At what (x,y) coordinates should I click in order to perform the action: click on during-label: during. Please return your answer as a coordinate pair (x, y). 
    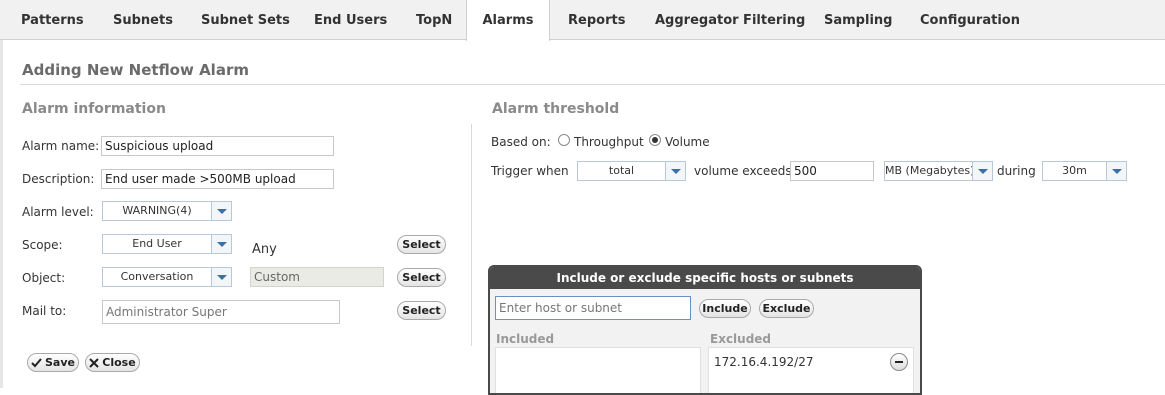
    Looking at the image, I should click on (1016, 171).